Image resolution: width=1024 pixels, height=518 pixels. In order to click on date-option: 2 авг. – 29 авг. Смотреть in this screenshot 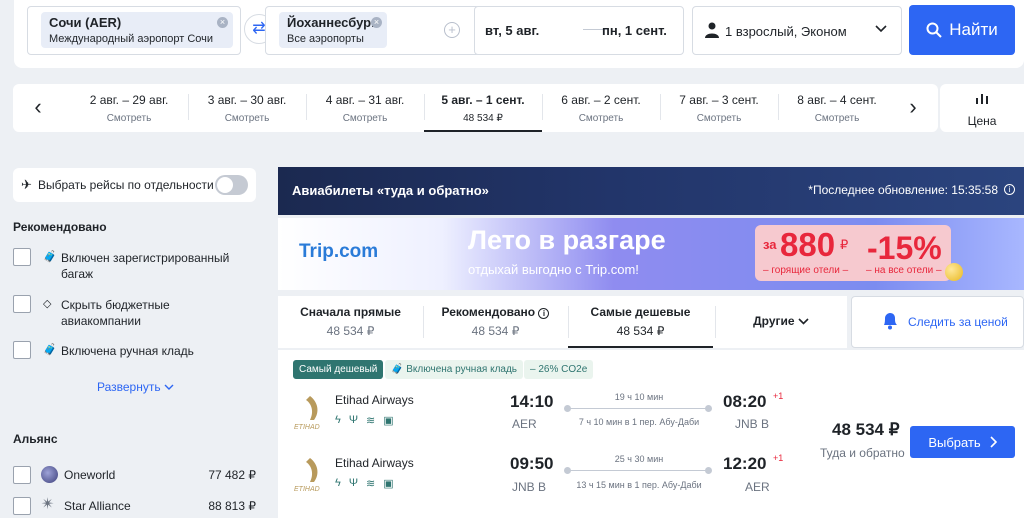, I will do `click(129, 108)`.